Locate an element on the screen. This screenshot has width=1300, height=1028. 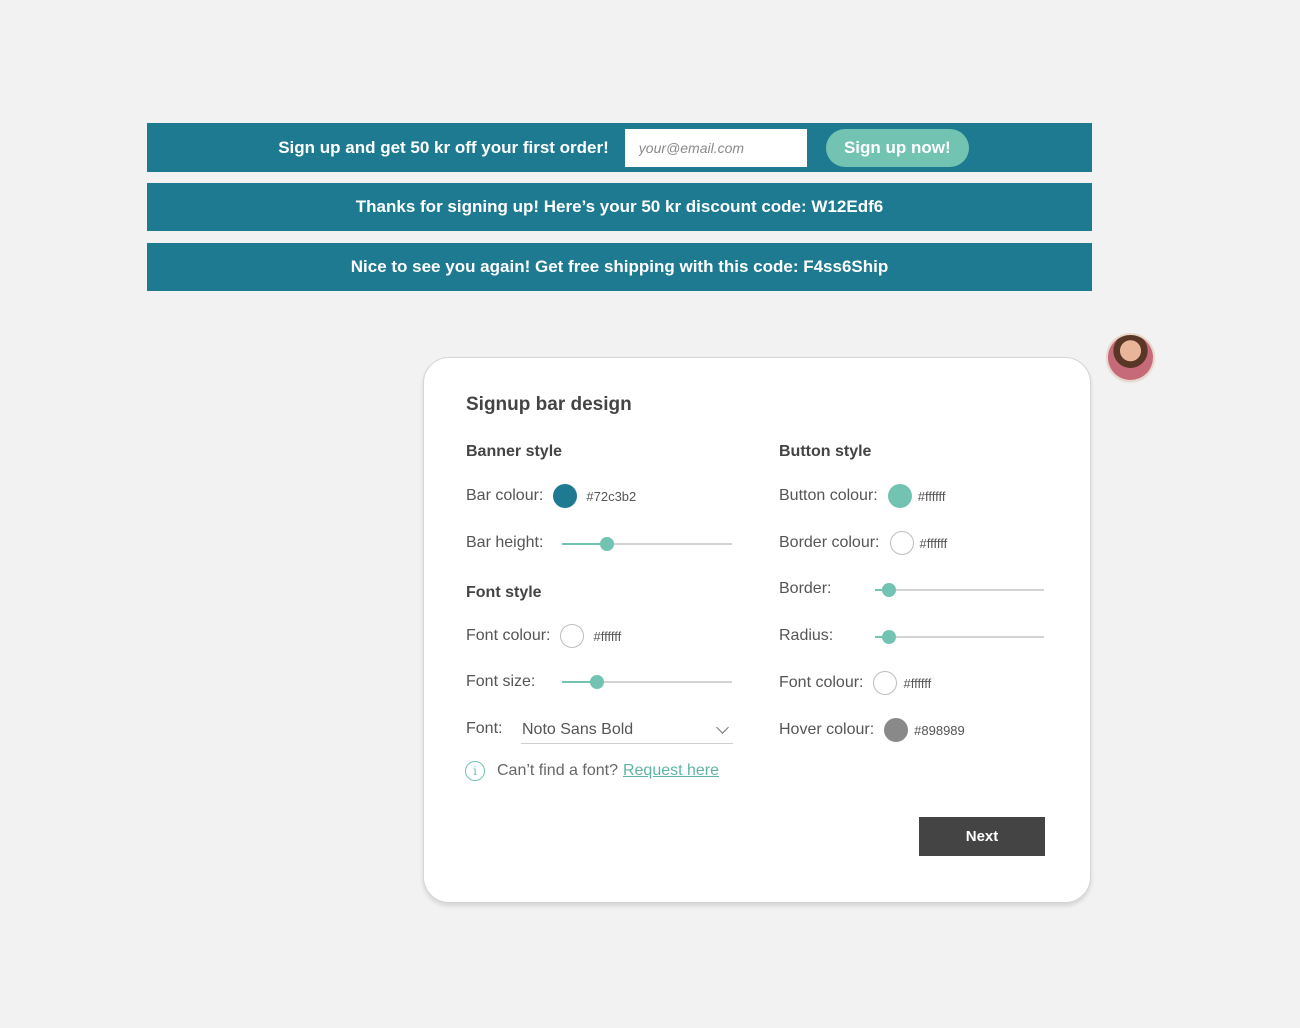
sign-up-button: Sign up now! is located at coordinates (897, 147).